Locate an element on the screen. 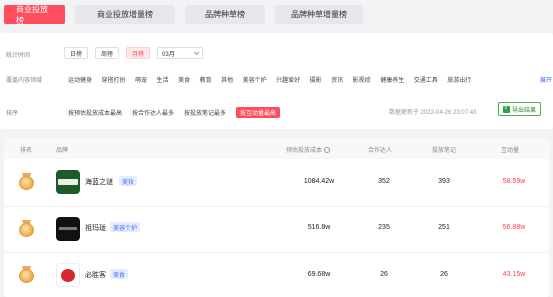 Image resolution: width=553 pixels, height=297 pixels. export-button: 导出结果 is located at coordinates (519, 109).